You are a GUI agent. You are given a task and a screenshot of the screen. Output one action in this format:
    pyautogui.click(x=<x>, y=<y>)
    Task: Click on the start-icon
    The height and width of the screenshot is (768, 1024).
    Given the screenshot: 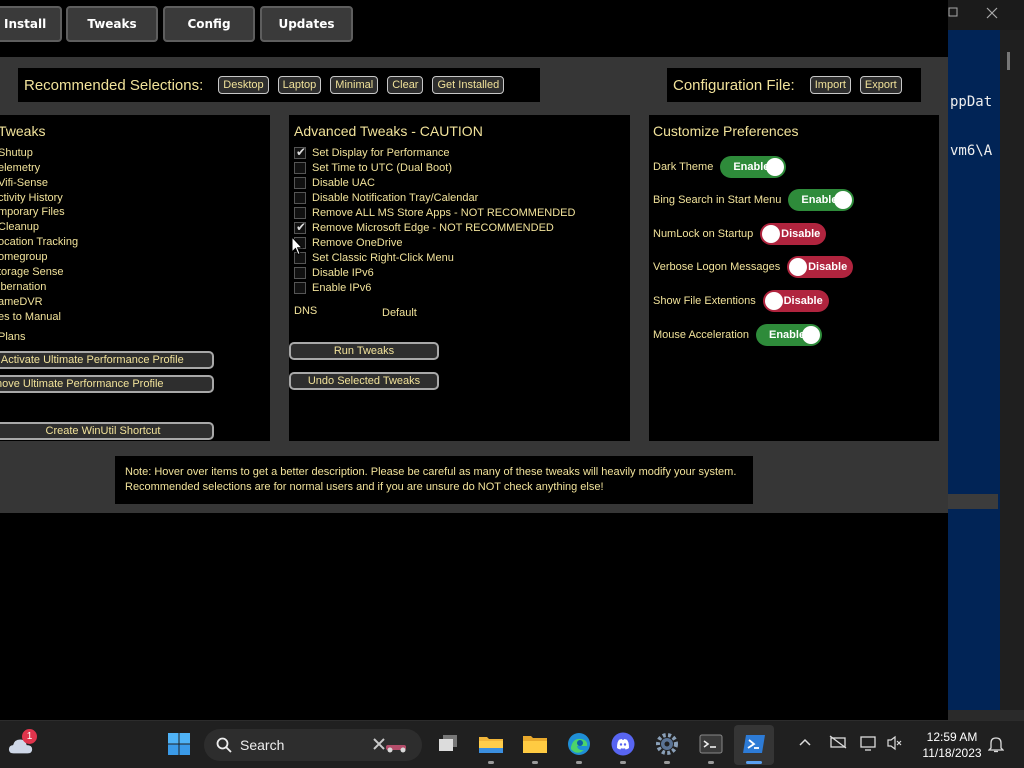 What is the action you would take?
    pyautogui.click(x=179, y=744)
    